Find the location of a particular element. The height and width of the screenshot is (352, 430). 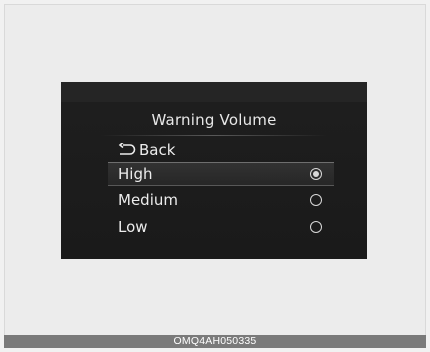

option-high: High is located at coordinates (221, 174).